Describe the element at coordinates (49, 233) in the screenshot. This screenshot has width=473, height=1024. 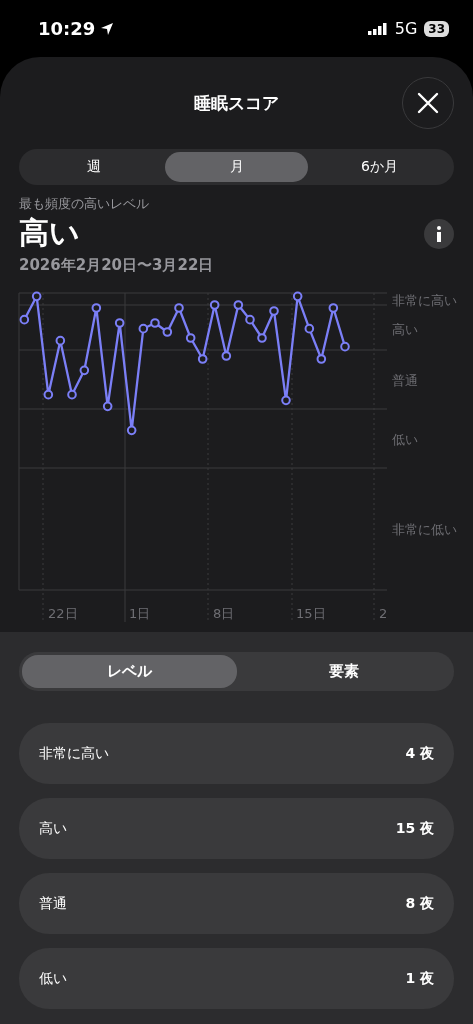
I see `summary-value: 高い` at that location.